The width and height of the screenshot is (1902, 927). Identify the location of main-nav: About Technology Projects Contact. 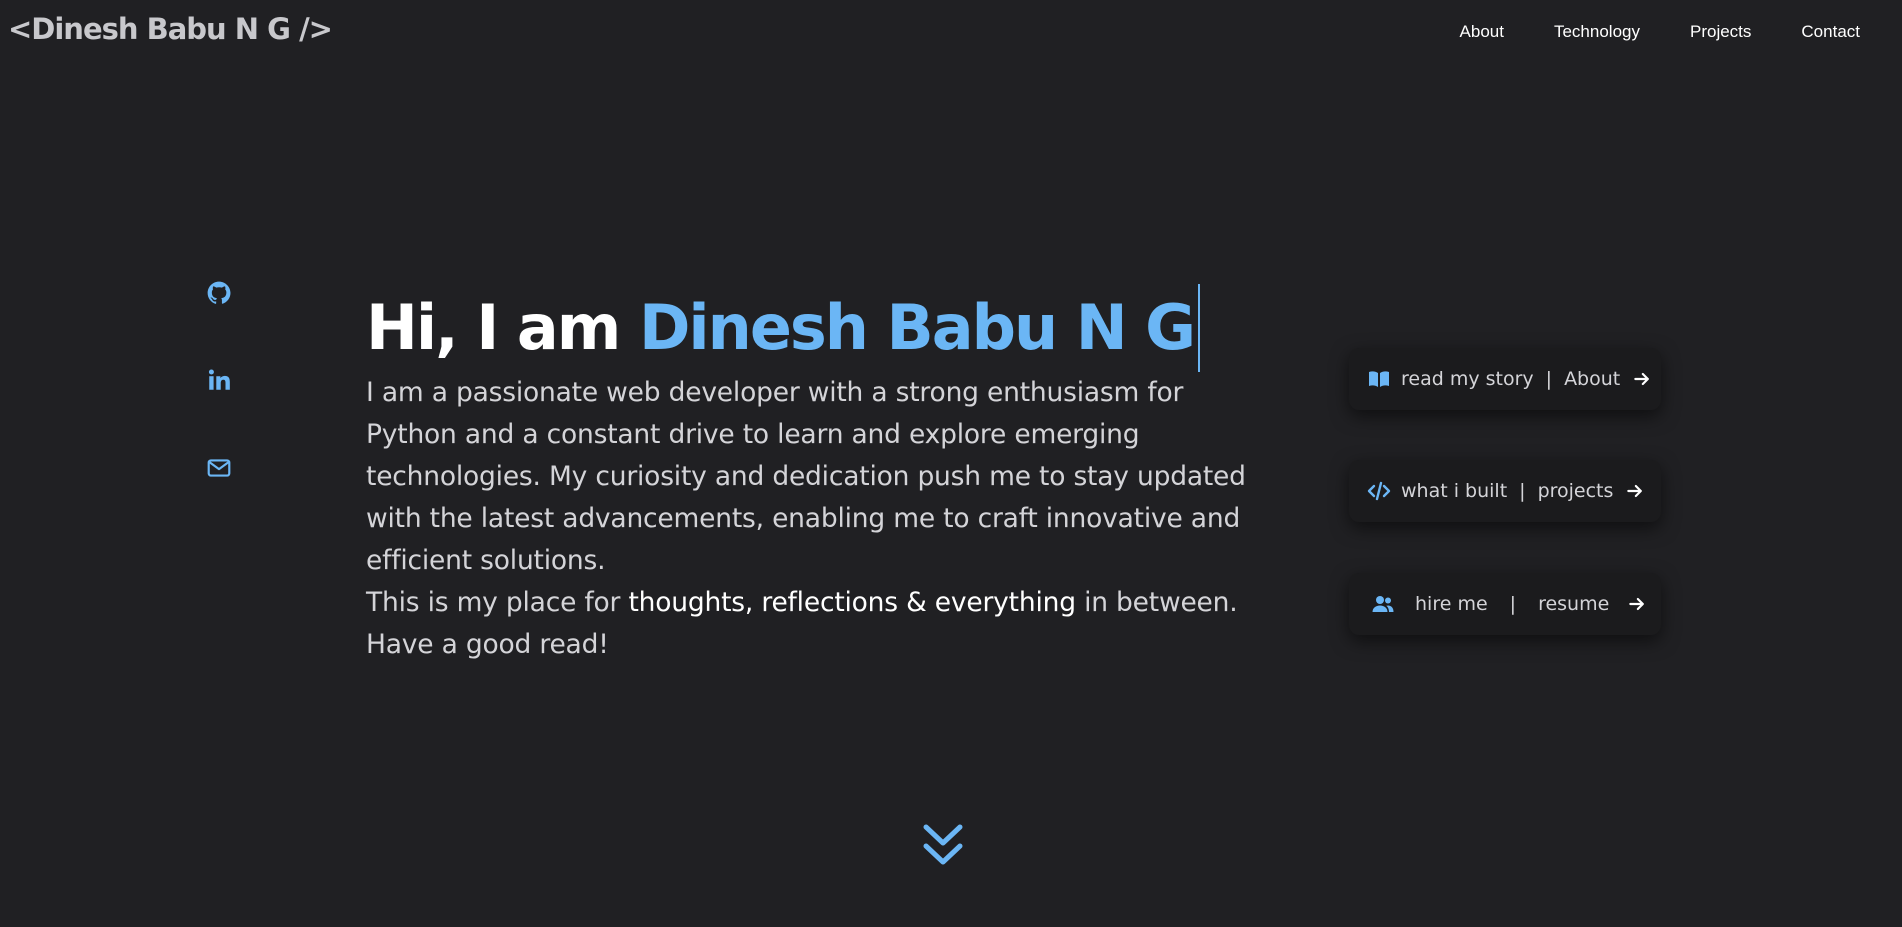
(1635, 32).